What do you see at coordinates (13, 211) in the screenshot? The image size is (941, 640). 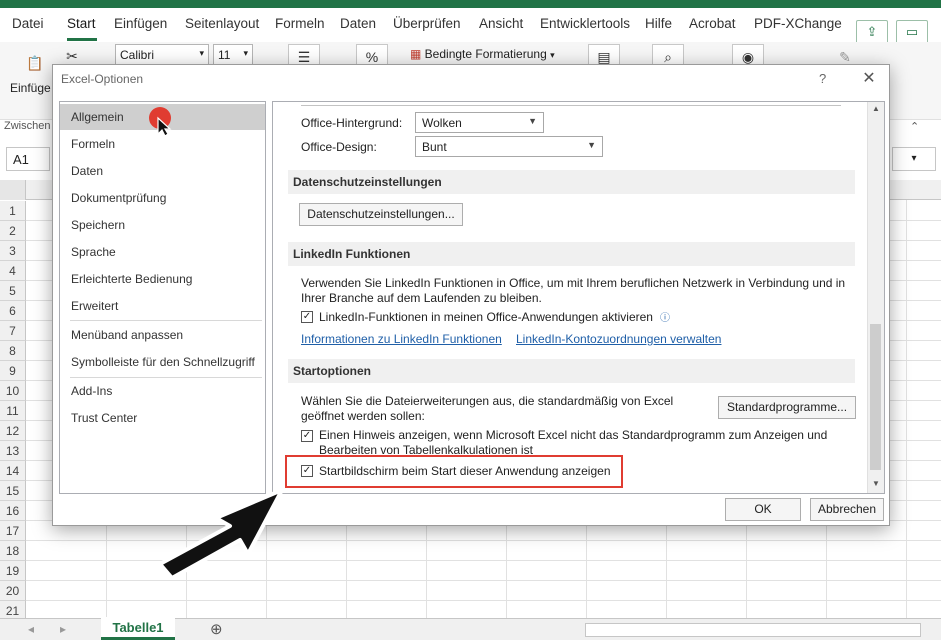 I see `row-header: 1` at bounding box center [13, 211].